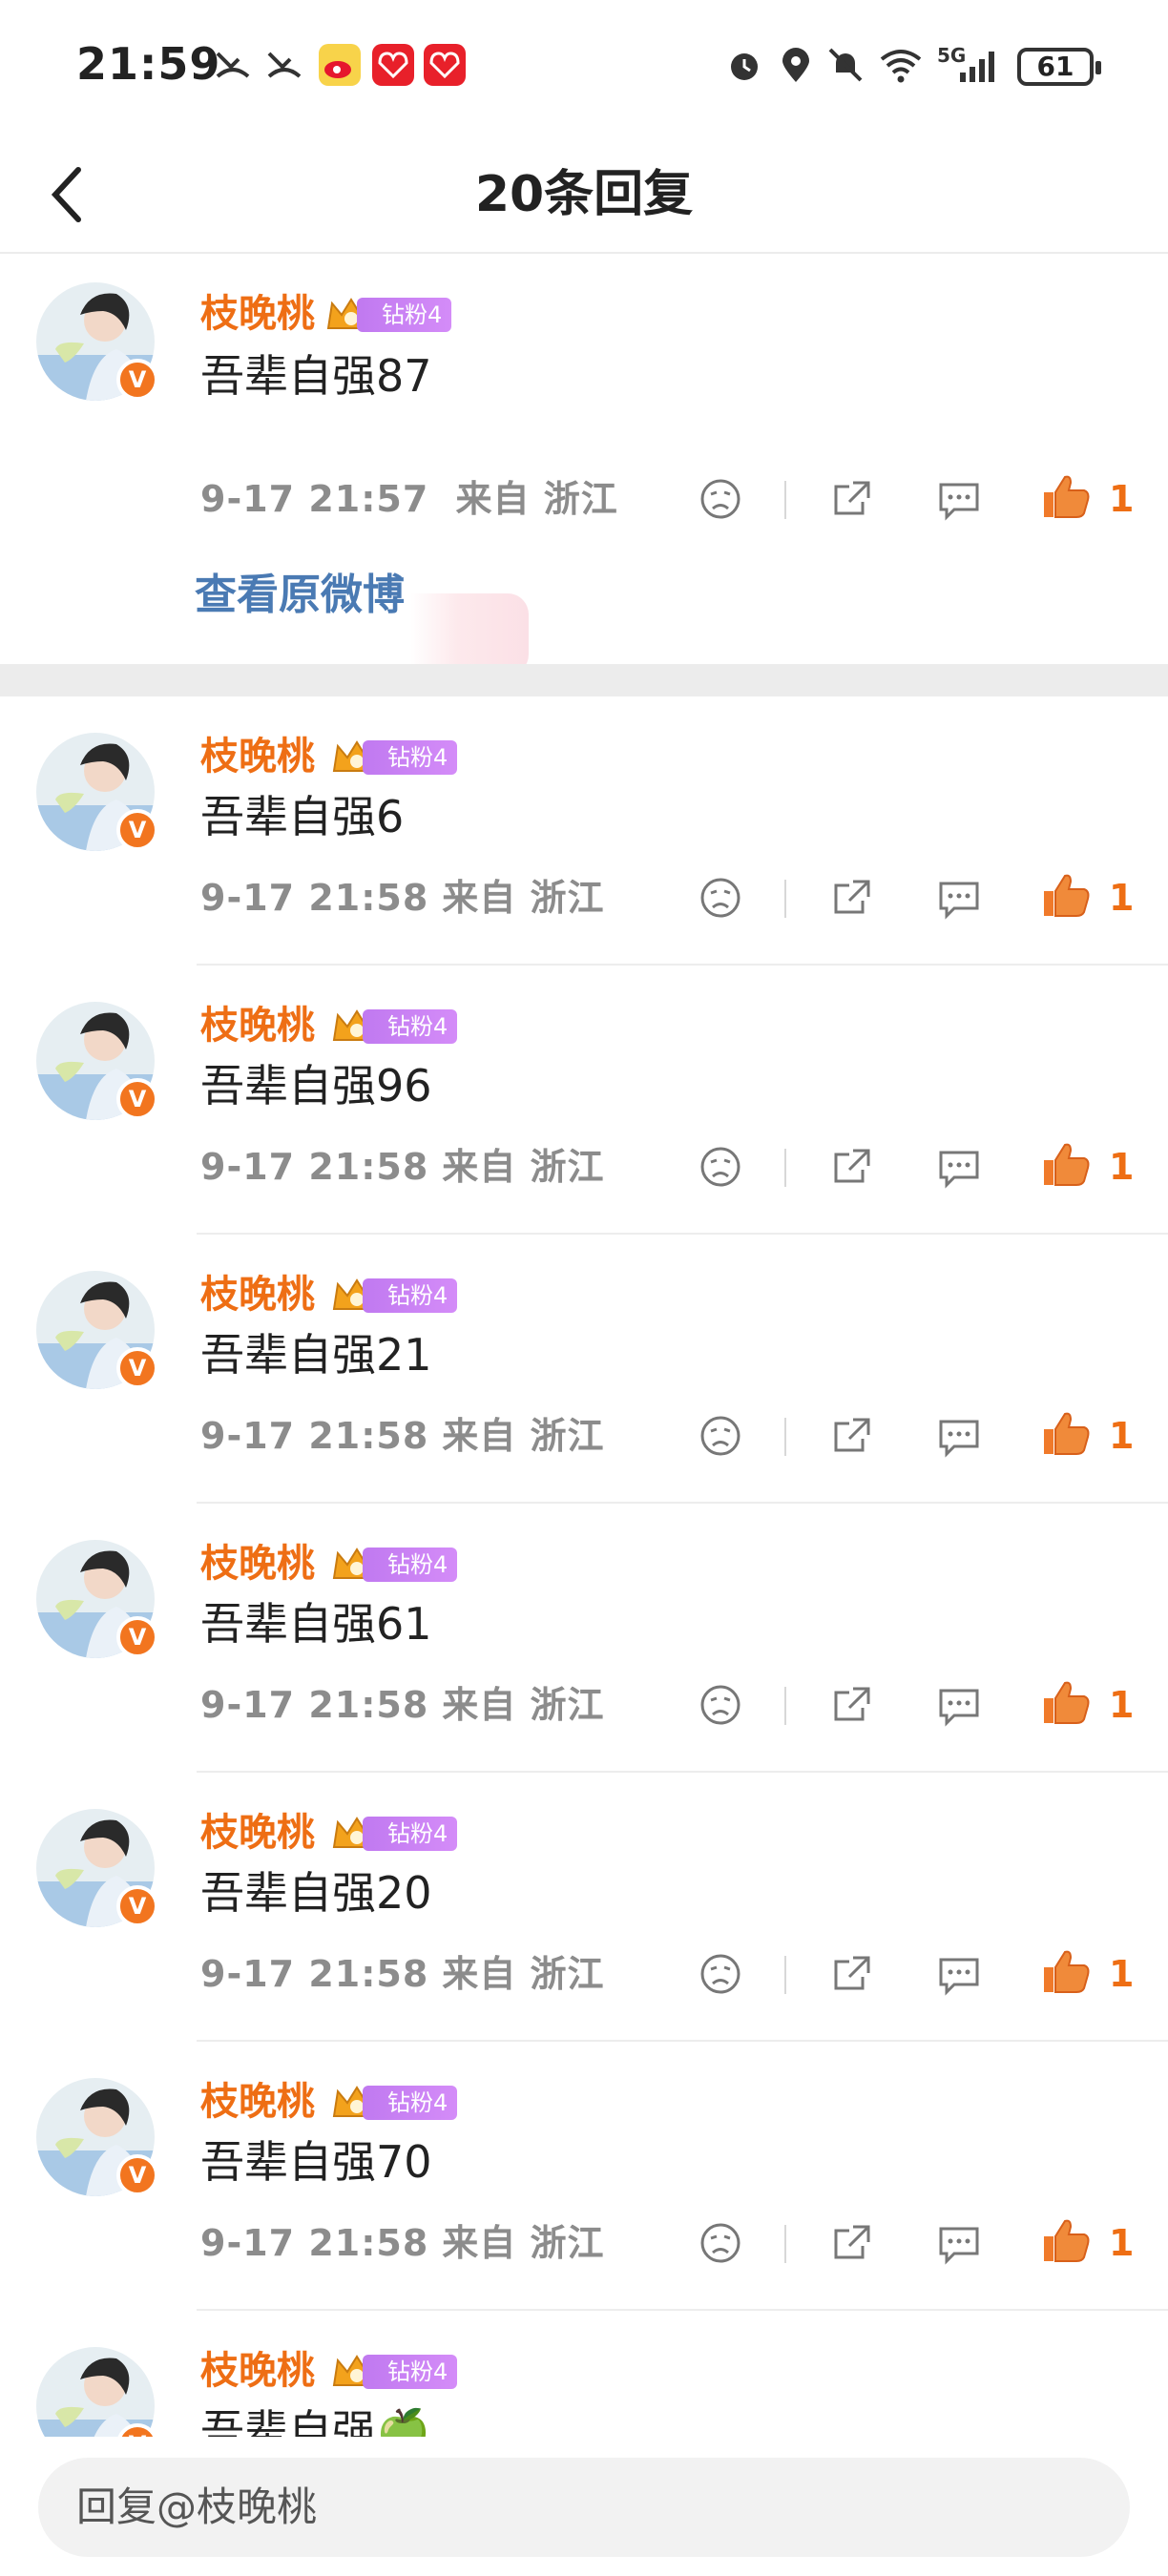  What do you see at coordinates (584, 1907) in the screenshot?
I see `reply-item: V 枝晚桃 钻粉4 吾辈自强20 9-17 21:58 来自 浙江 1` at bounding box center [584, 1907].